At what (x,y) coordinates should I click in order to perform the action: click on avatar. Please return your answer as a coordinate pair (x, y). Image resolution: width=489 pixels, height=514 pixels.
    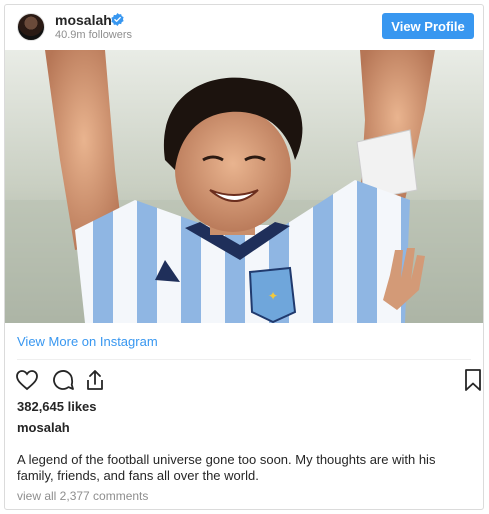
    Looking at the image, I should click on (31, 27).